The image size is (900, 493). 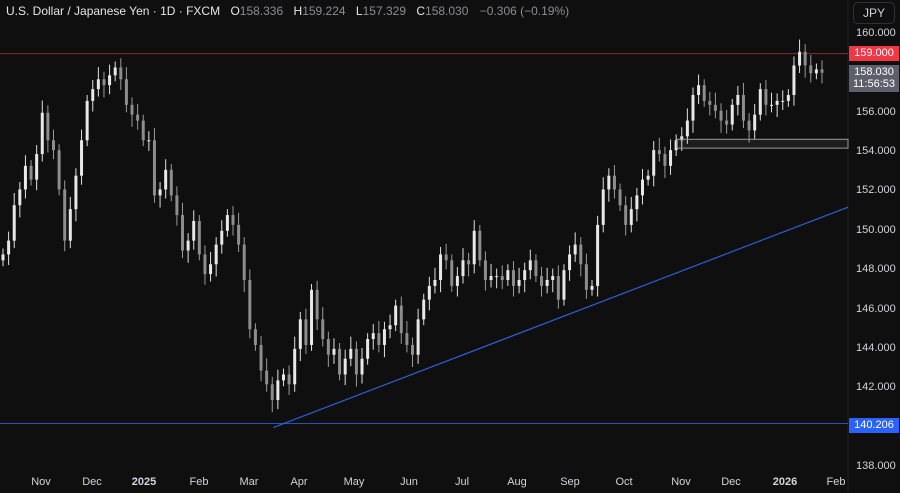 I want to click on x-tick-label: Oct, so click(x=624, y=482).